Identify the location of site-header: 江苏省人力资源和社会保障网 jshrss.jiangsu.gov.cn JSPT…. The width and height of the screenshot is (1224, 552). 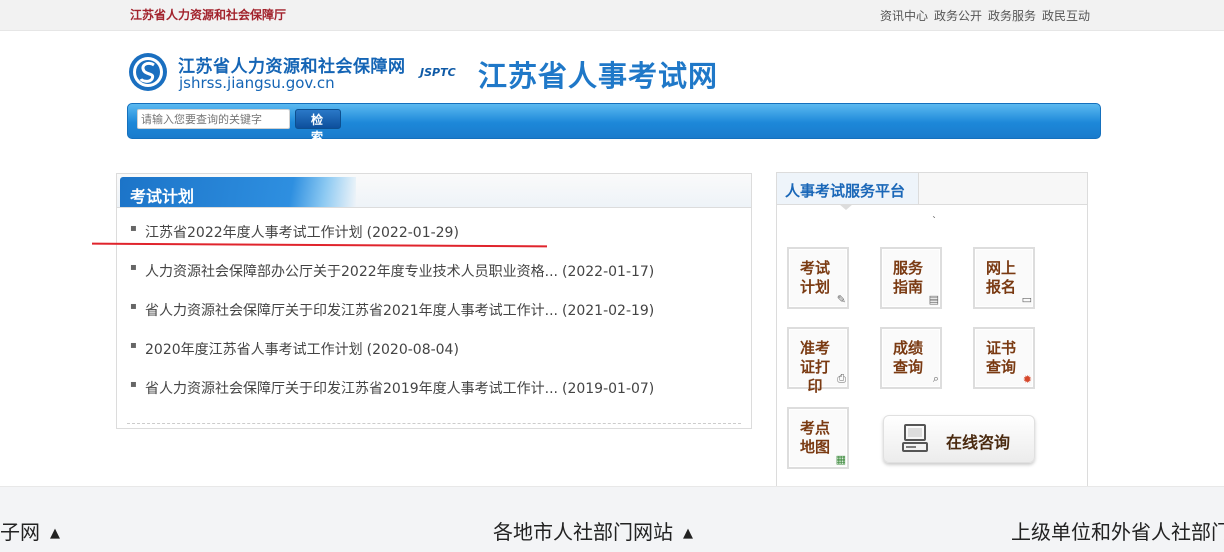
(428, 73).